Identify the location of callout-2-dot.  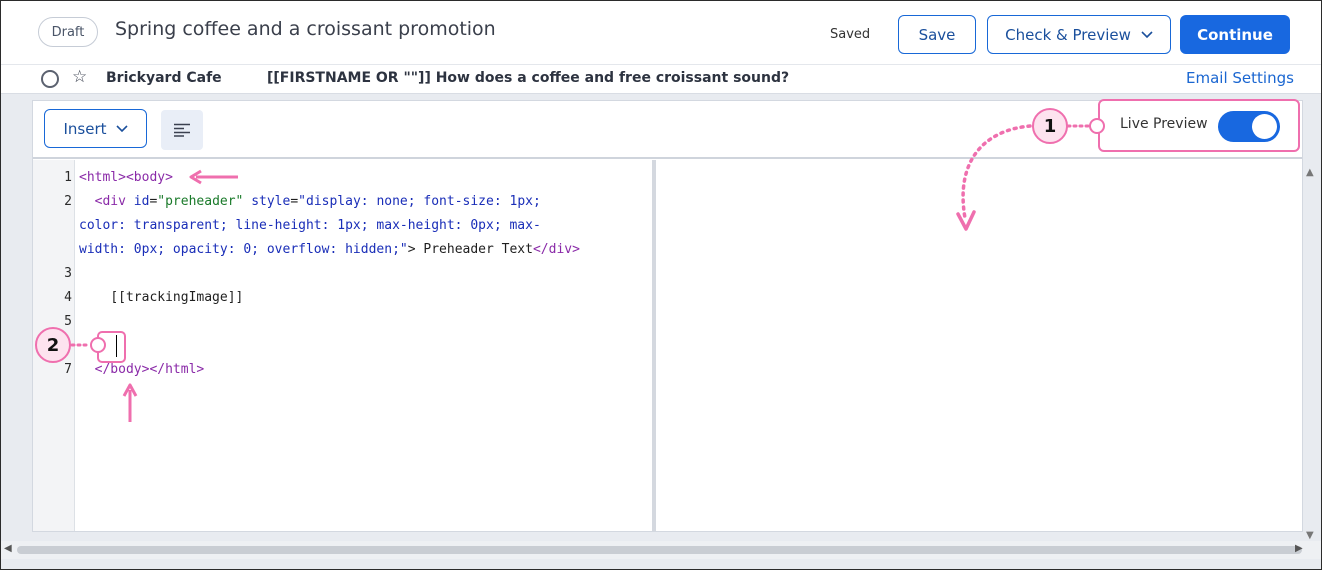
(98, 345).